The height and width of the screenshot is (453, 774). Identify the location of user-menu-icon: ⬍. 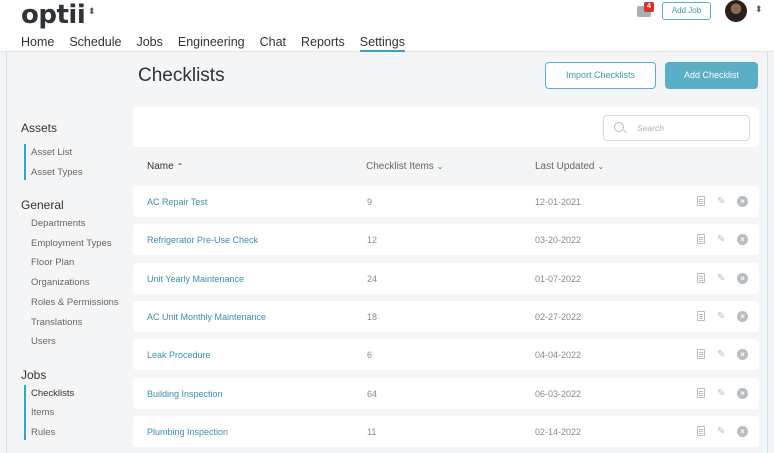
(759, 9).